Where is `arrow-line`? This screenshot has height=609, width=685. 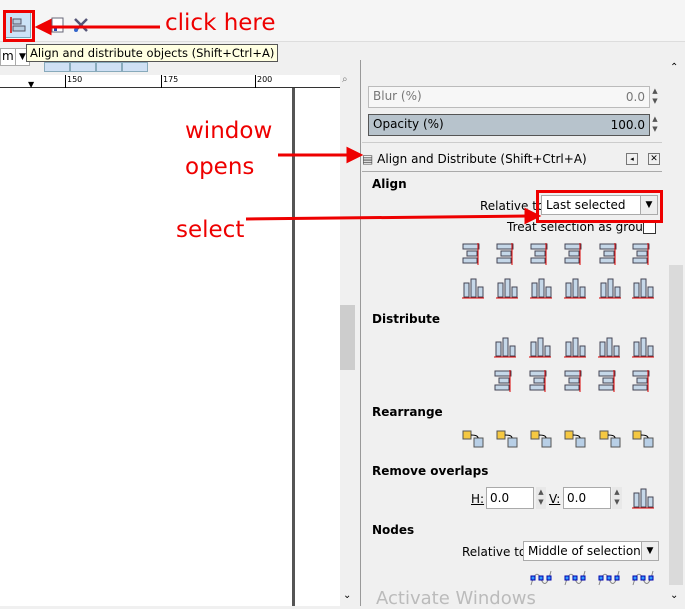
arrow-line is located at coordinates (387, 217).